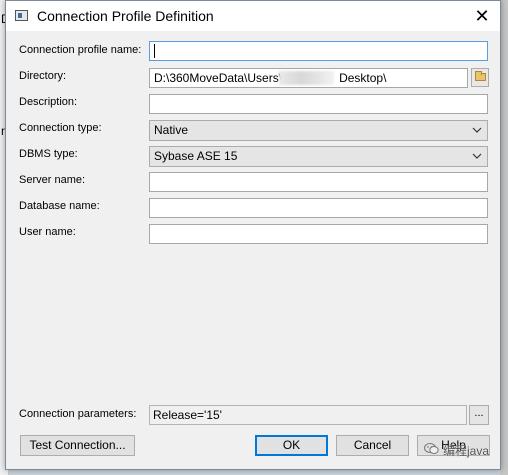  Describe the element at coordinates (291, 445) in the screenshot. I see `ok-button: OK` at that location.